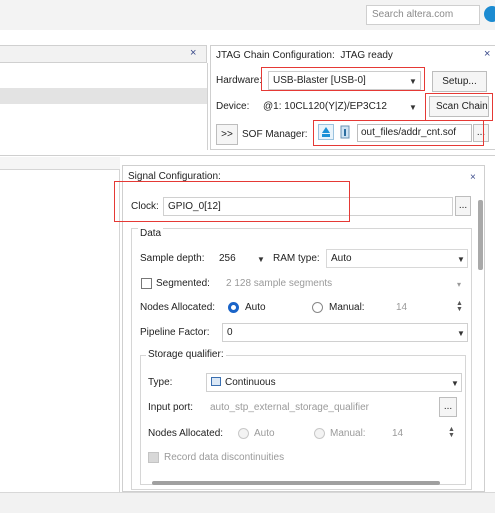 The height and width of the screenshot is (513, 495). Describe the element at coordinates (243, 433) in the screenshot. I see `sq-auto-radio` at that location.